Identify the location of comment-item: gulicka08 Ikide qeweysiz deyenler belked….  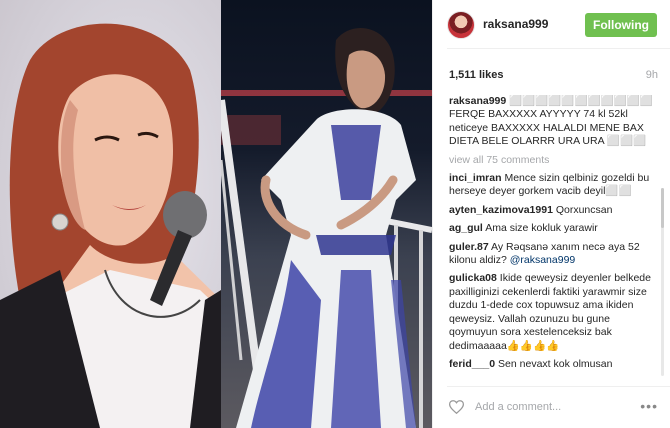
(555, 312).